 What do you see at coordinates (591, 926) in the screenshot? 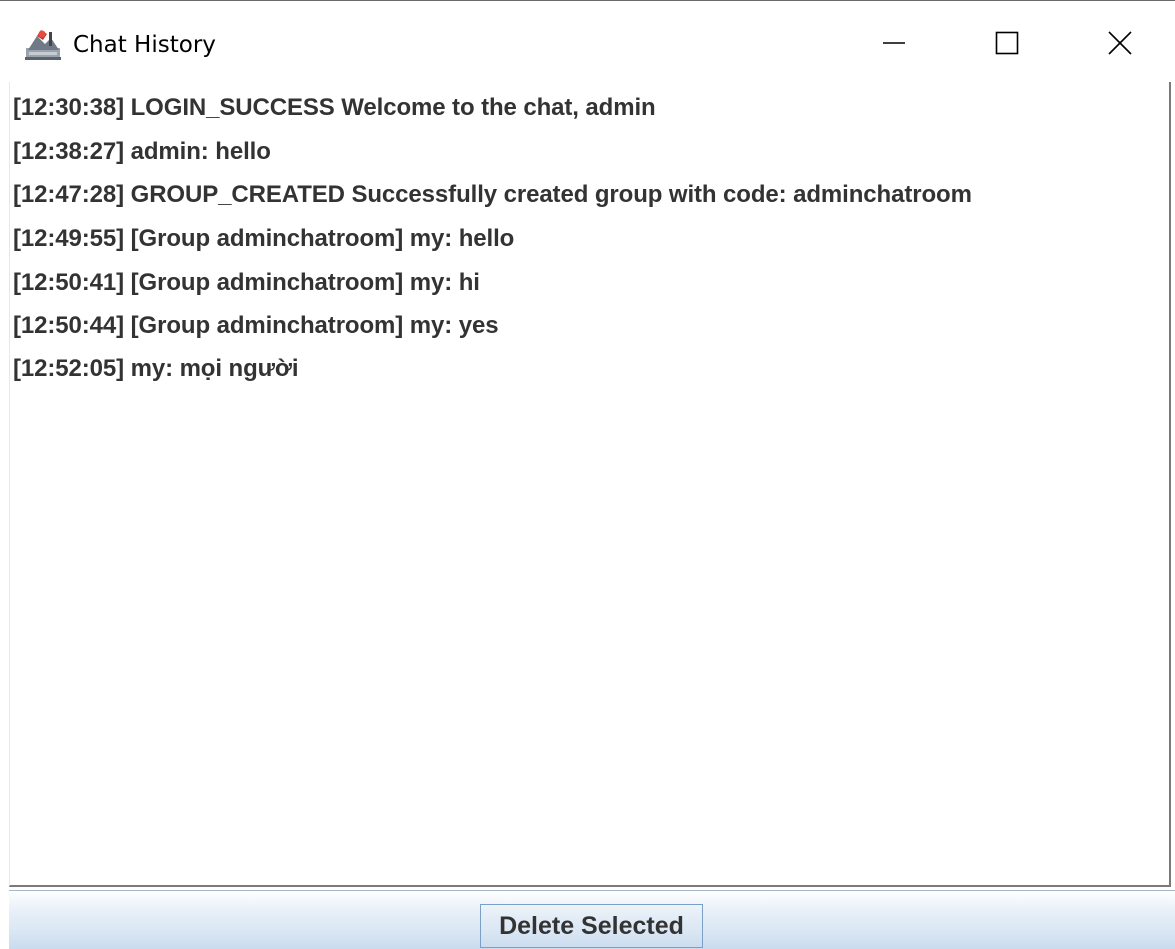
I see `delete-selected-button: Delete Selected` at bounding box center [591, 926].